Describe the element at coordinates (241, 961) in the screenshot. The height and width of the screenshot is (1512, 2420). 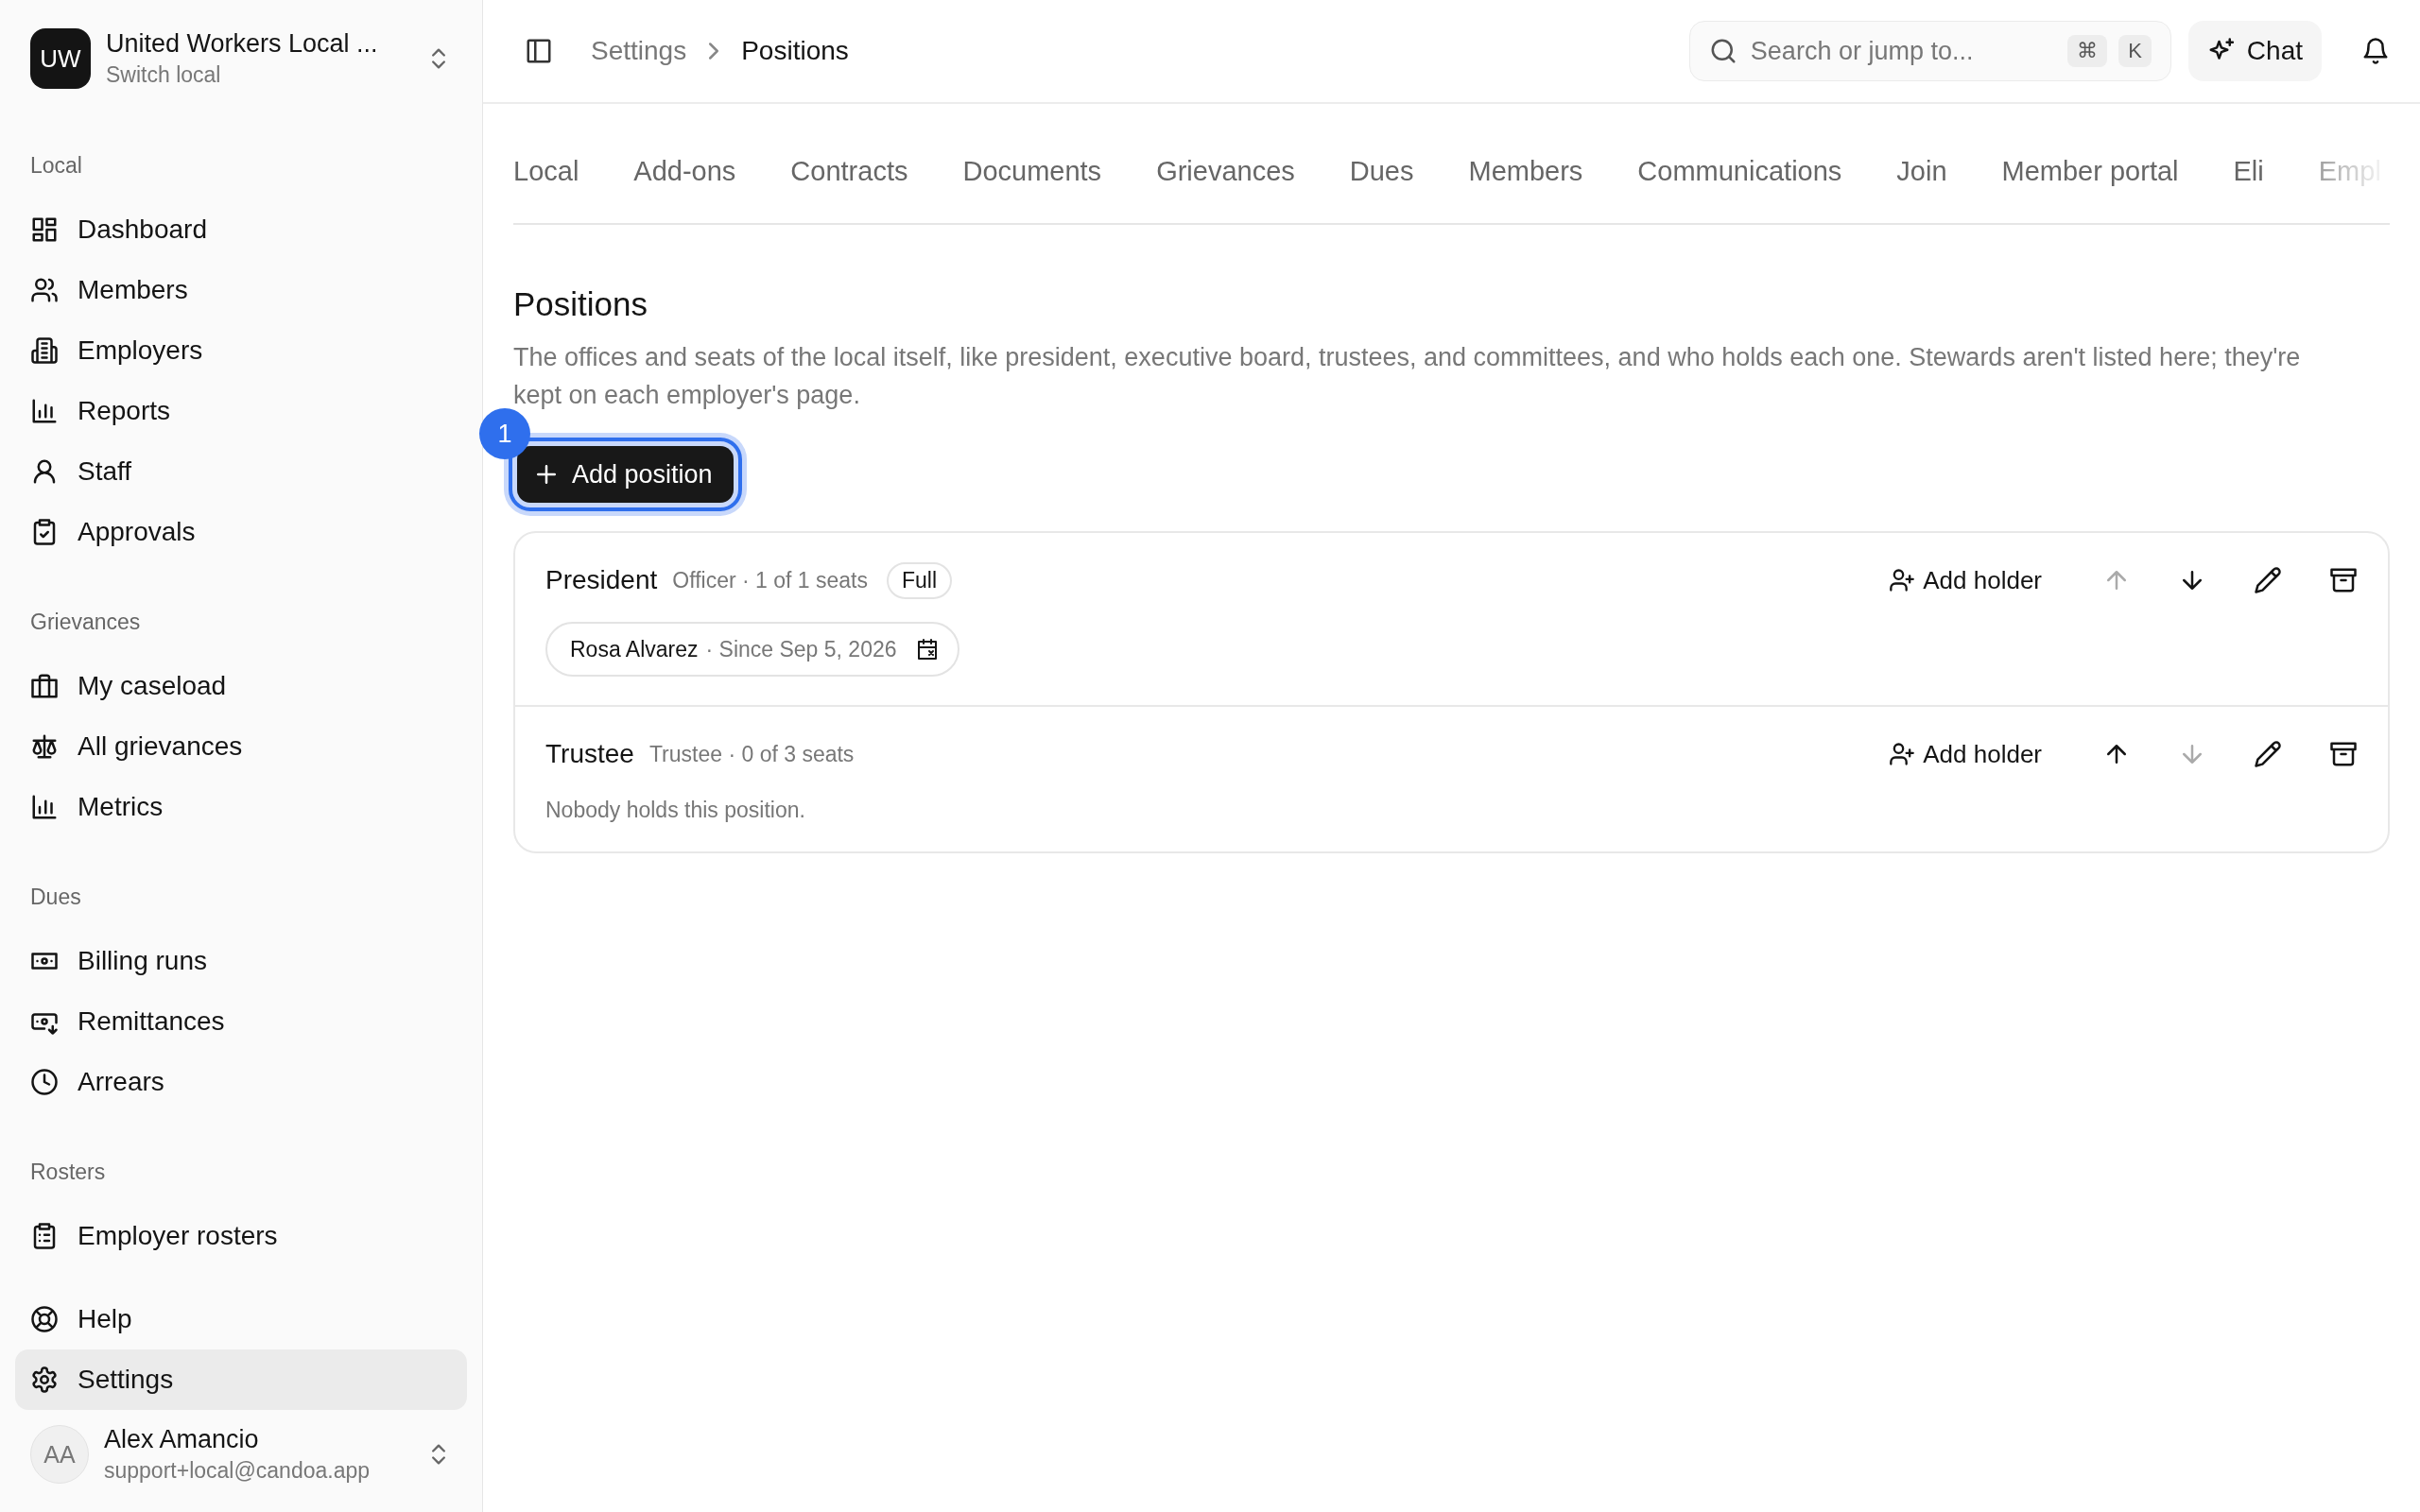
I see `nav-item: Billing runs` at that location.